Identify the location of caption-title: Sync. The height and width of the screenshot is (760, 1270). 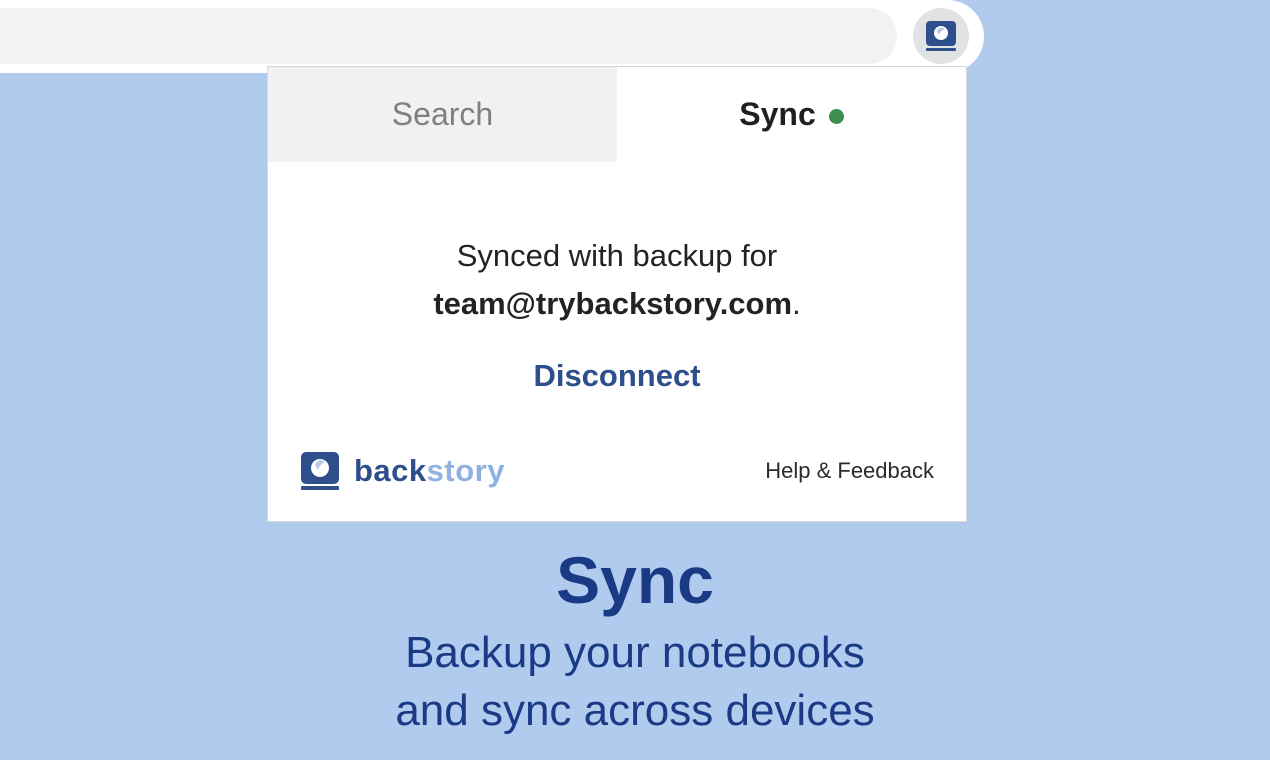
(635, 580).